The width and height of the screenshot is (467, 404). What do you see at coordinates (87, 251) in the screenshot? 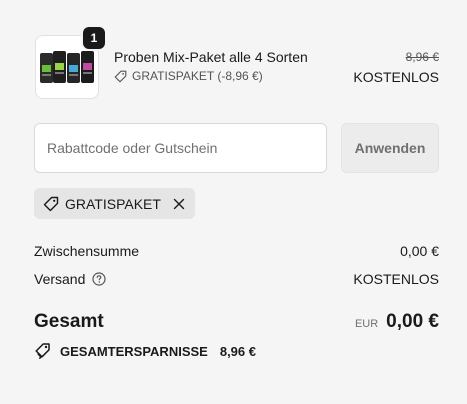
I see `subtotal-label: Zwischensumme` at bounding box center [87, 251].